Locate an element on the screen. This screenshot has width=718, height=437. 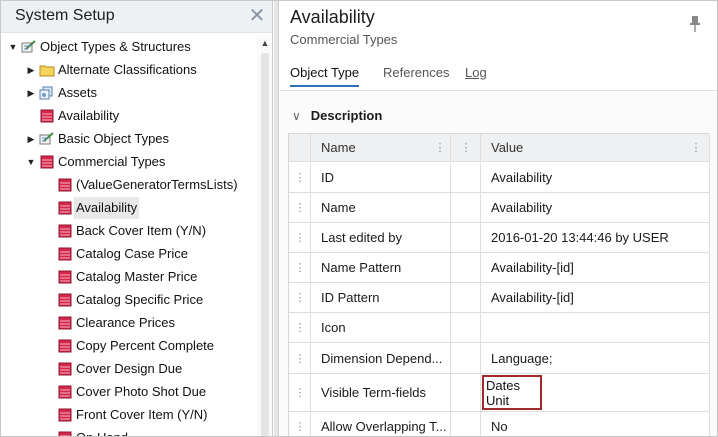
tab-references: References is located at coordinates (416, 75).